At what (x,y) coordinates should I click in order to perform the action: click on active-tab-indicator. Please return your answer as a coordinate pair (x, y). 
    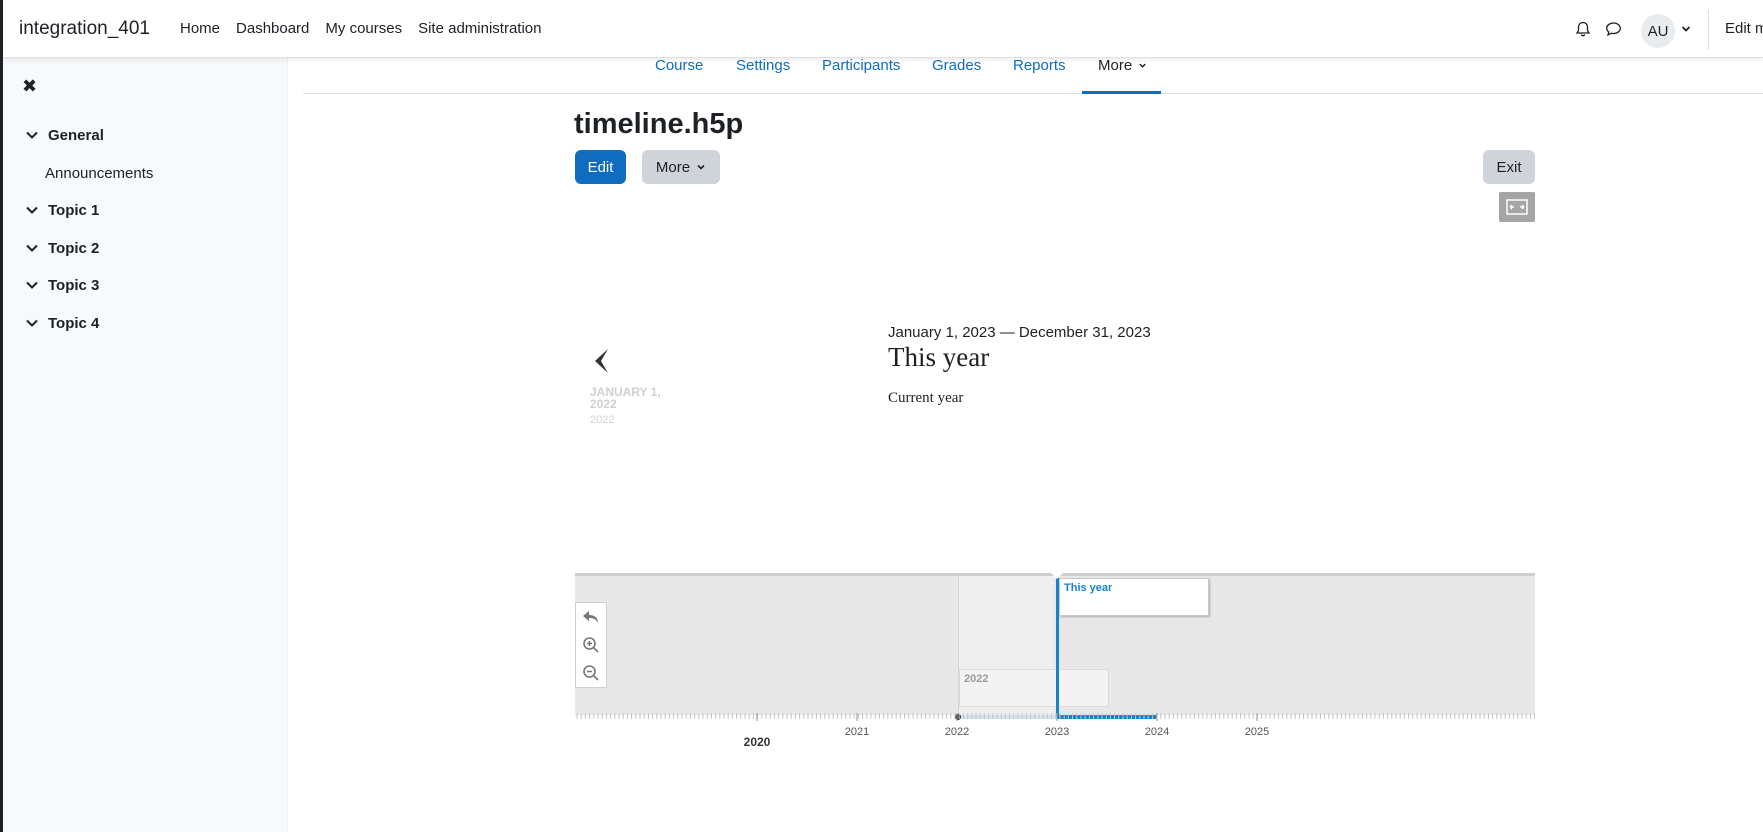
    Looking at the image, I should click on (1121, 92).